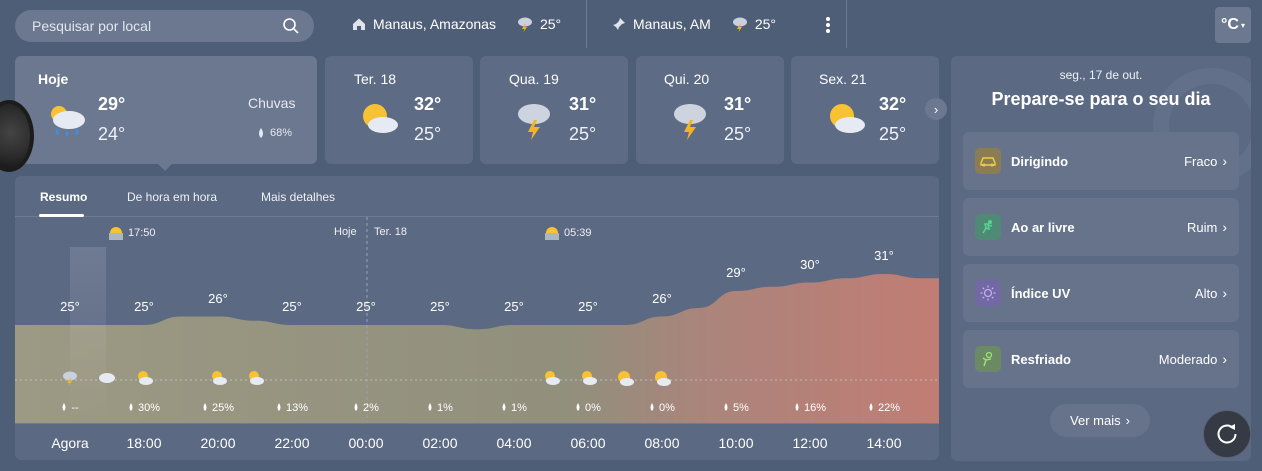 This screenshot has width=1262, height=471. Describe the element at coordinates (1040, 161) in the screenshot. I see `activity-label: Dirigindo` at that location.